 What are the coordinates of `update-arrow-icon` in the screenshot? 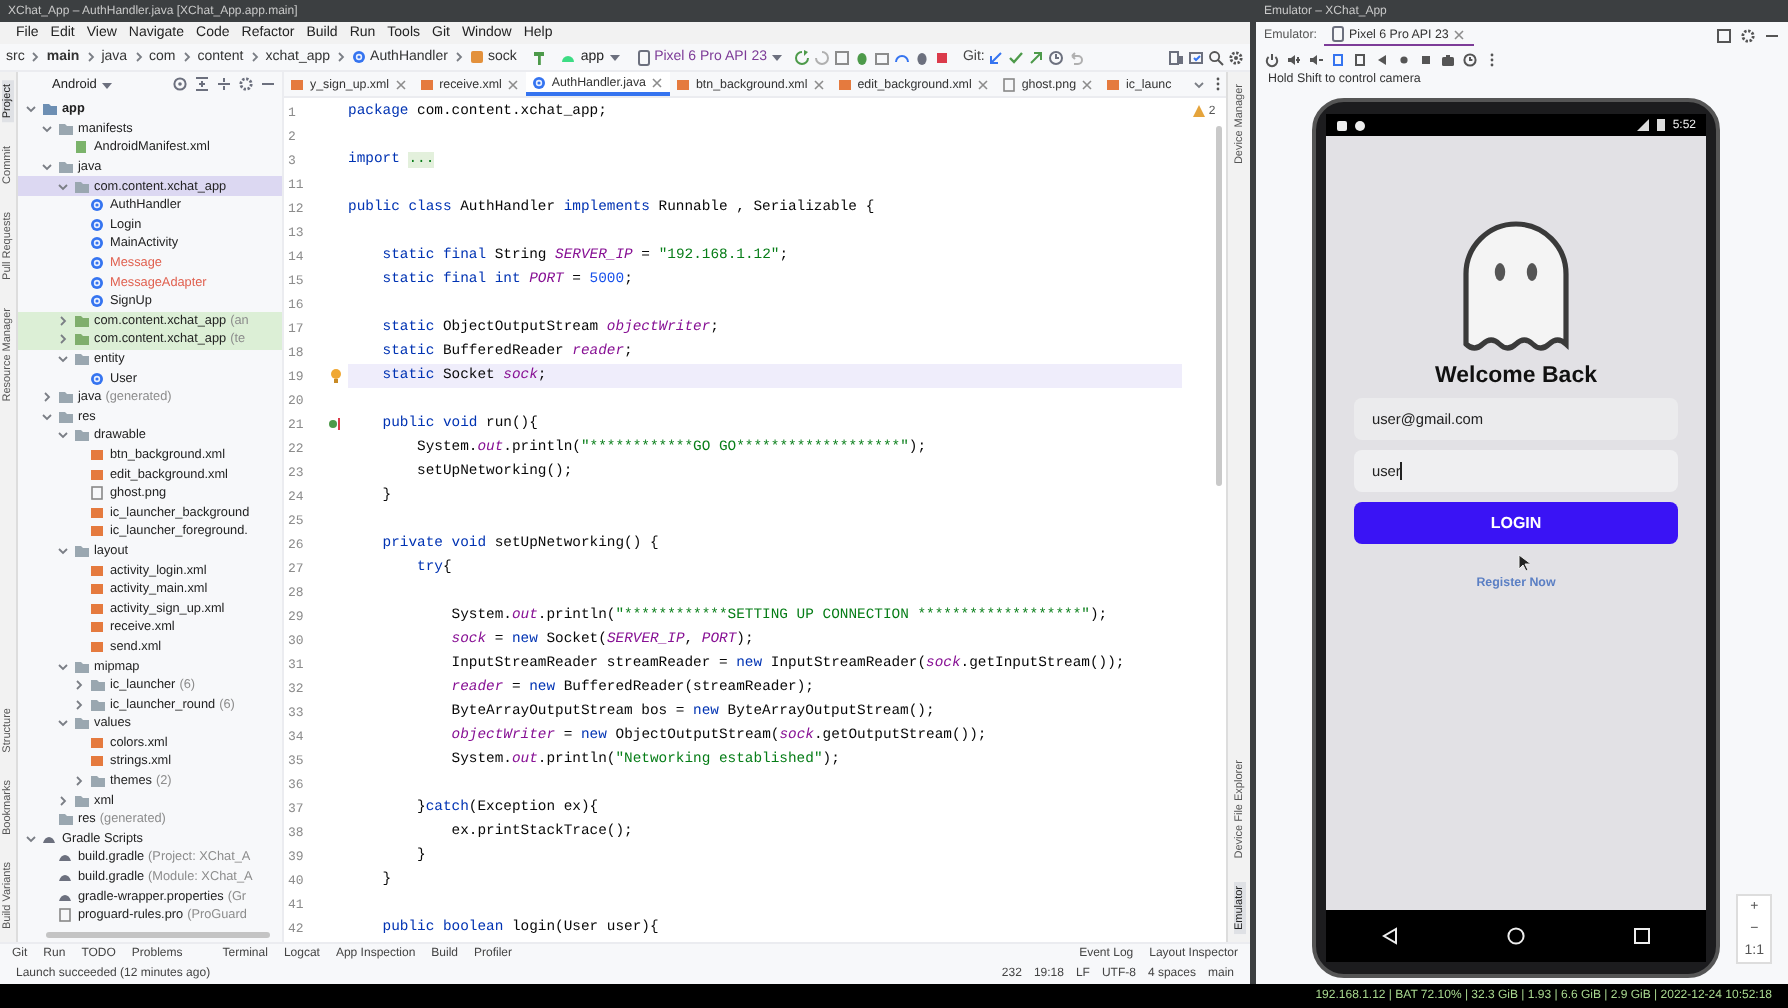 It's located at (996, 57).